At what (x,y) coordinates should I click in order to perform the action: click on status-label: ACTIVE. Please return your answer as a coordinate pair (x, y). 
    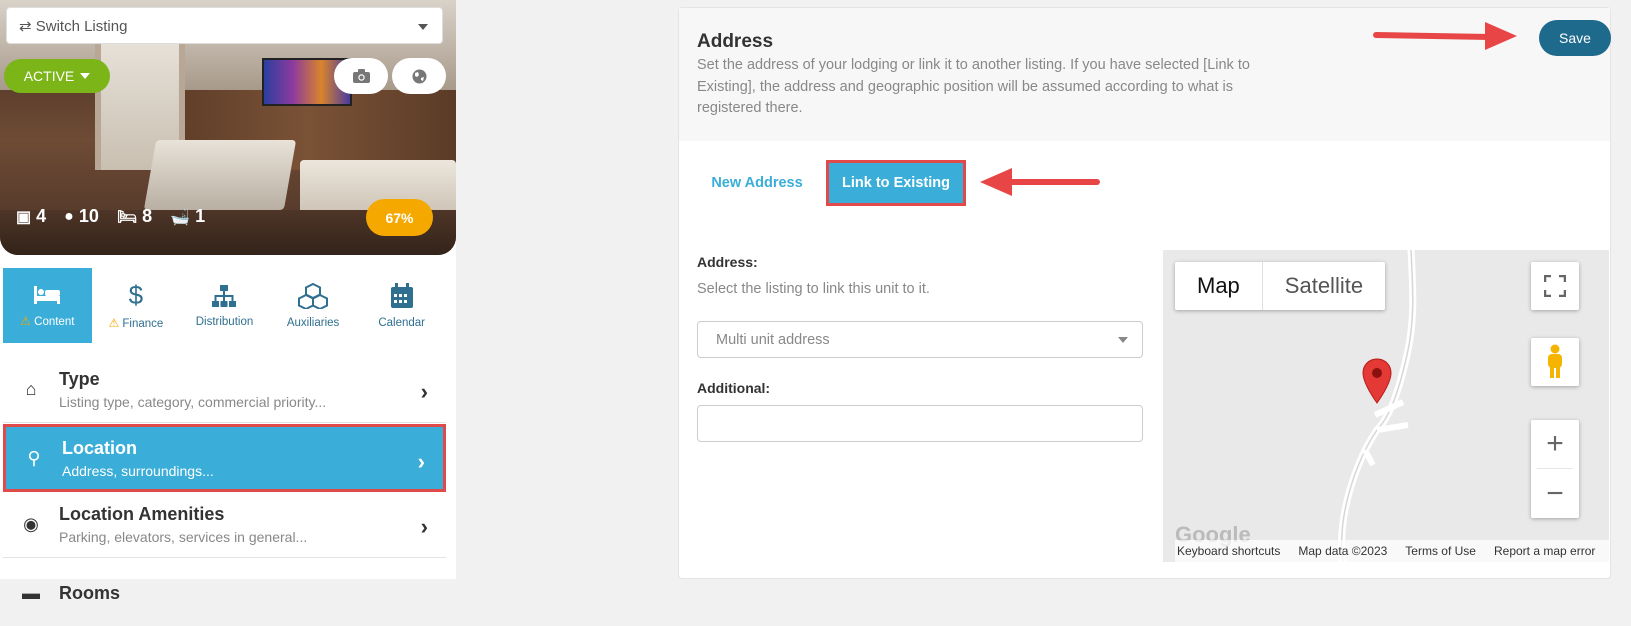
    Looking at the image, I should click on (49, 76).